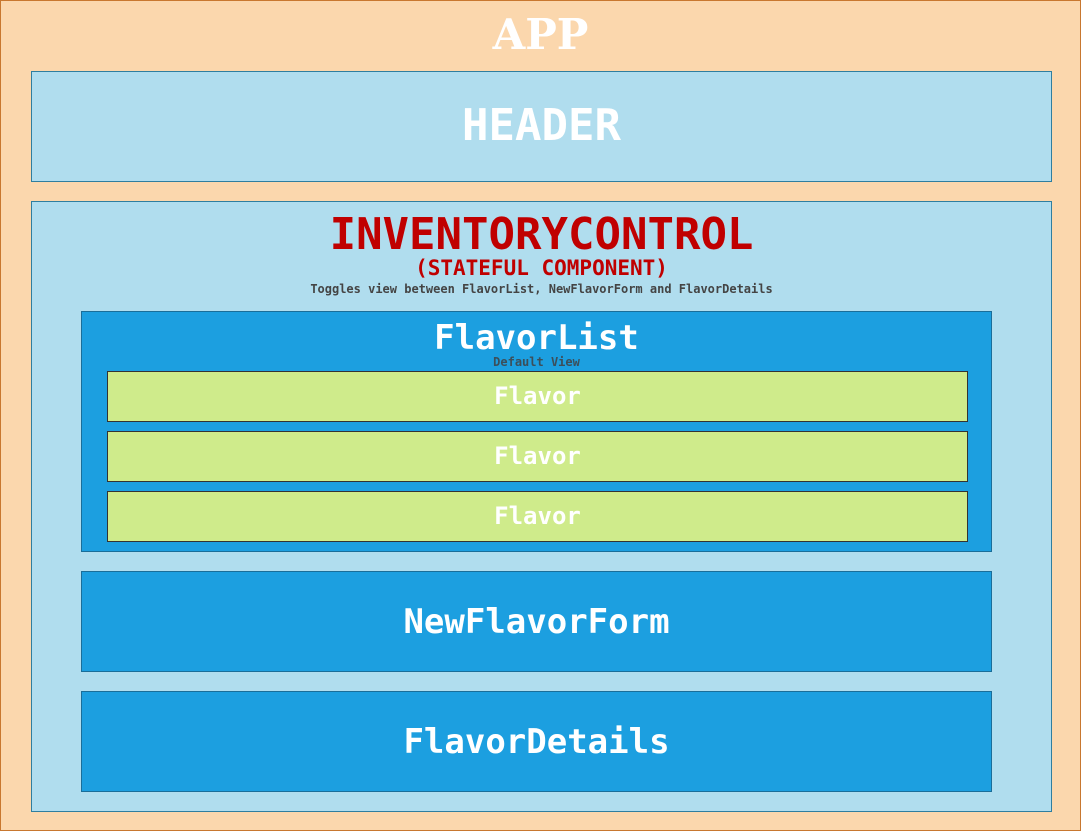  What do you see at coordinates (540, 34) in the screenshot?
I see `app-title: APP` at bounding box center [540, 34].